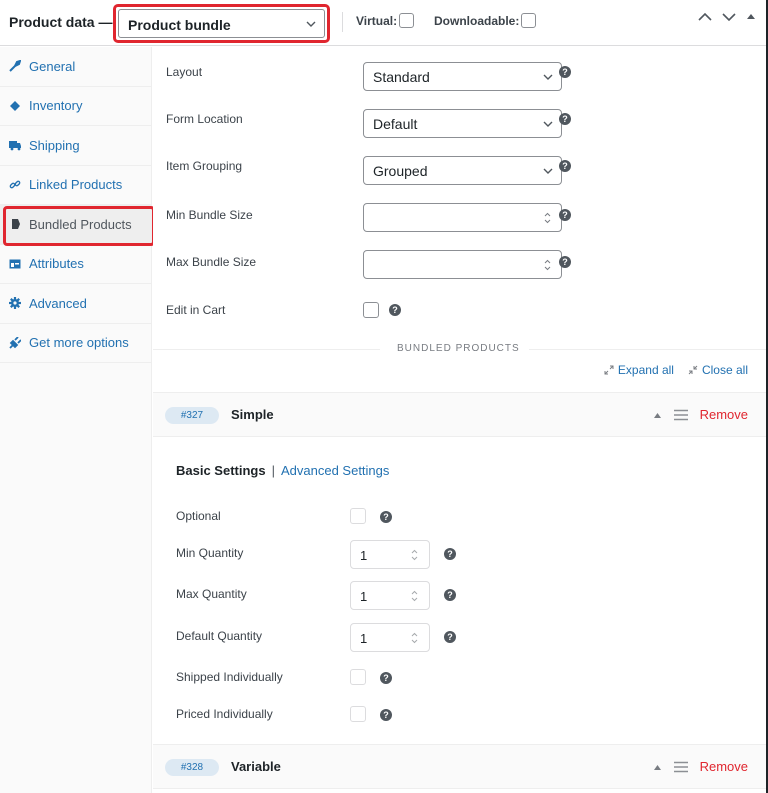 The image size is (768, 793). Describe the element at coordinates (58, 303) in the screenshot. I see `sidebar-item-label: Advanced` at that location.